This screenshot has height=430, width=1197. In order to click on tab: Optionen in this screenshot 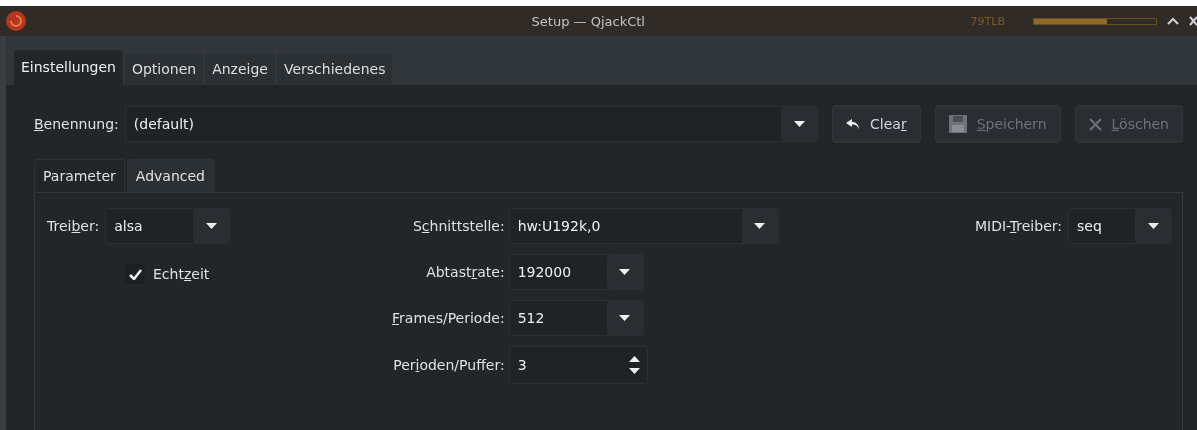, I will do `click(164, 69)`.